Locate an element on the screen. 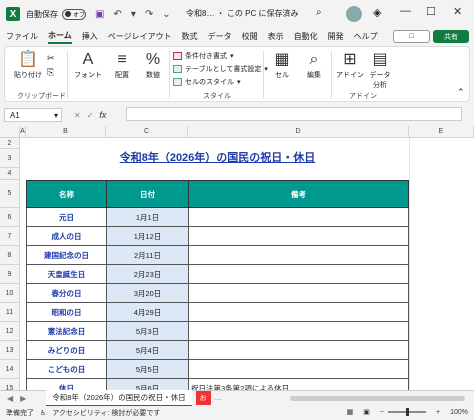  column-header: E is located at coordinates (441, 132).